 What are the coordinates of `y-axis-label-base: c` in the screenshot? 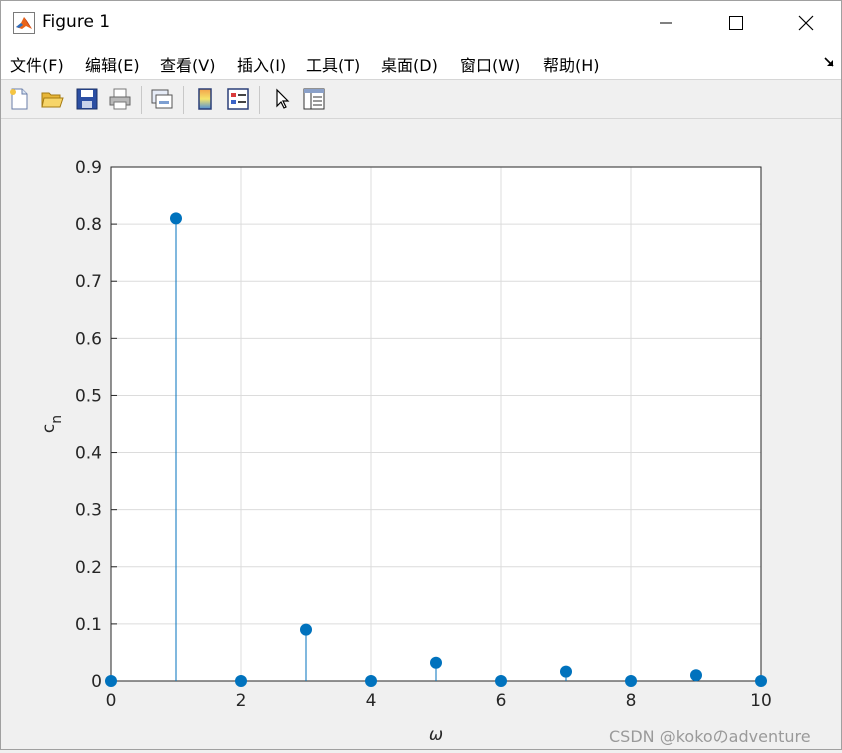 It's located at (49, 428).